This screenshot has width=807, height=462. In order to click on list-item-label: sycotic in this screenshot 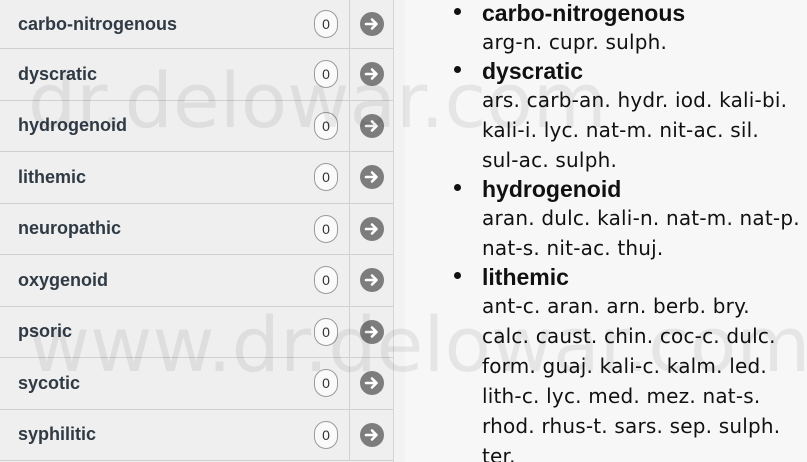, I will do `click(49, 382)`.